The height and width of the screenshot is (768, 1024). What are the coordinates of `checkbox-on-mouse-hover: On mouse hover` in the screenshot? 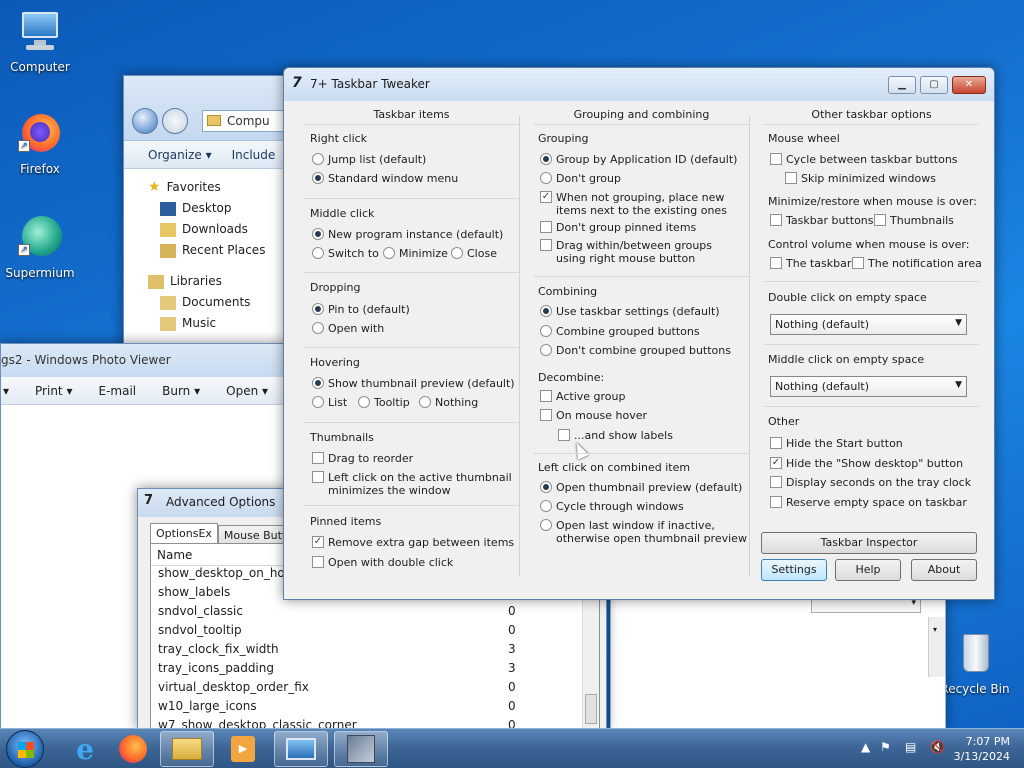 It's located at (593, 415).